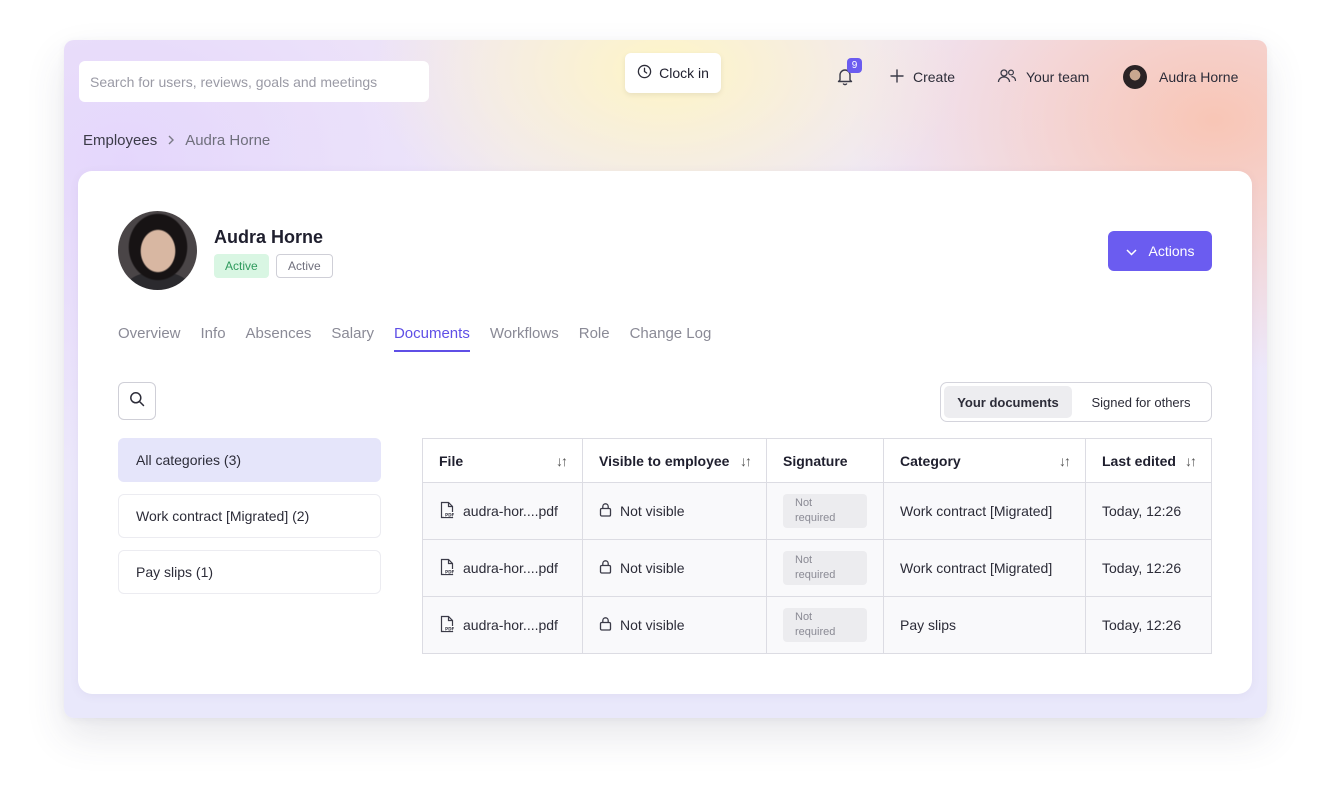  What do you see at coordinates (1148, 460) in the screenshot?
I see `column-header-last-edited: Last edited ↓↑` at bounding box center [1148, 460].